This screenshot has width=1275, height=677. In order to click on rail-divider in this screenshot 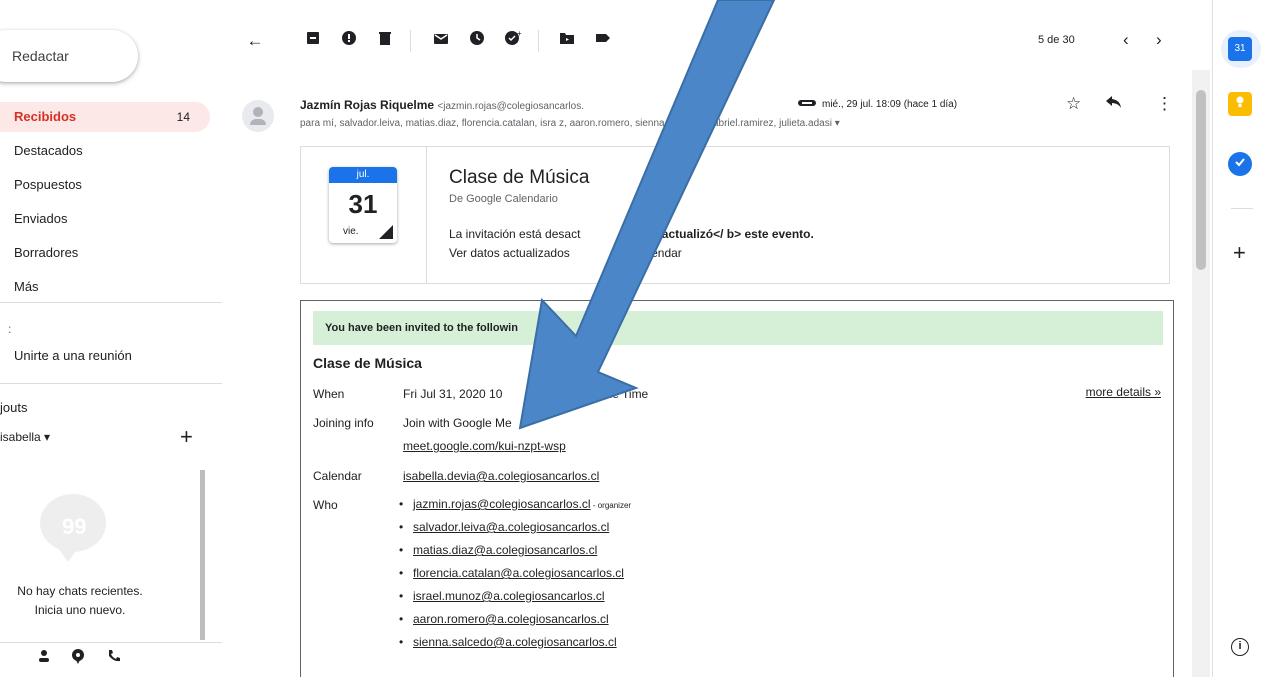, I will do `click(1242, 208)`.